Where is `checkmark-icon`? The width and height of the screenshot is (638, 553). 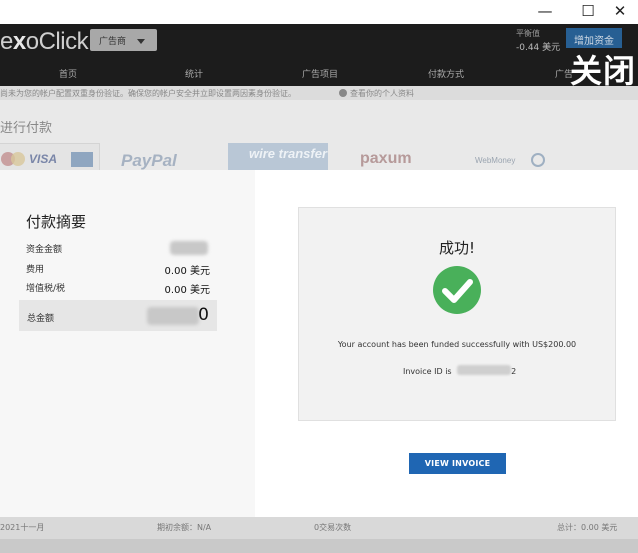
checkmark-icon is located at coordinates (457, 290).